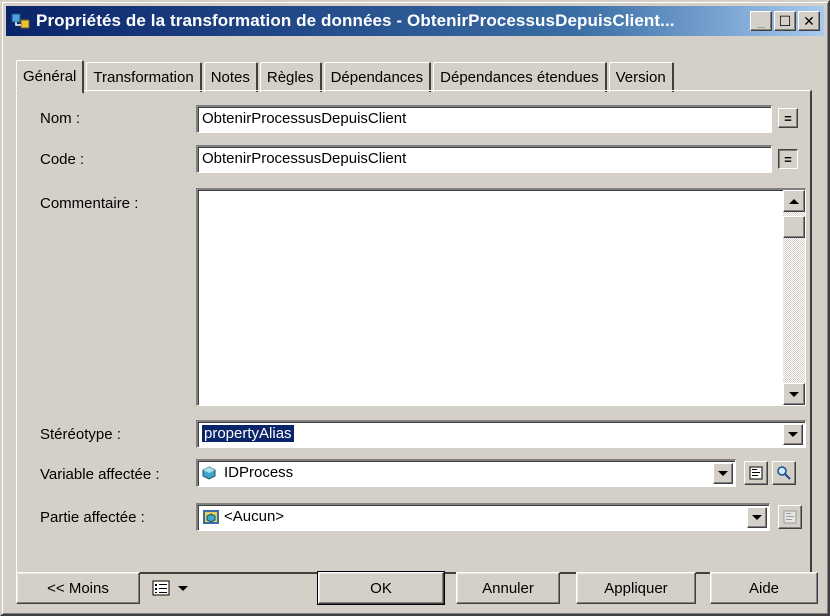  What do you see at coordinates (484, 159) in the screenshot?
I see `code-field: ObtenirProcessusDepuisClient` at bounding box center [484, 159].